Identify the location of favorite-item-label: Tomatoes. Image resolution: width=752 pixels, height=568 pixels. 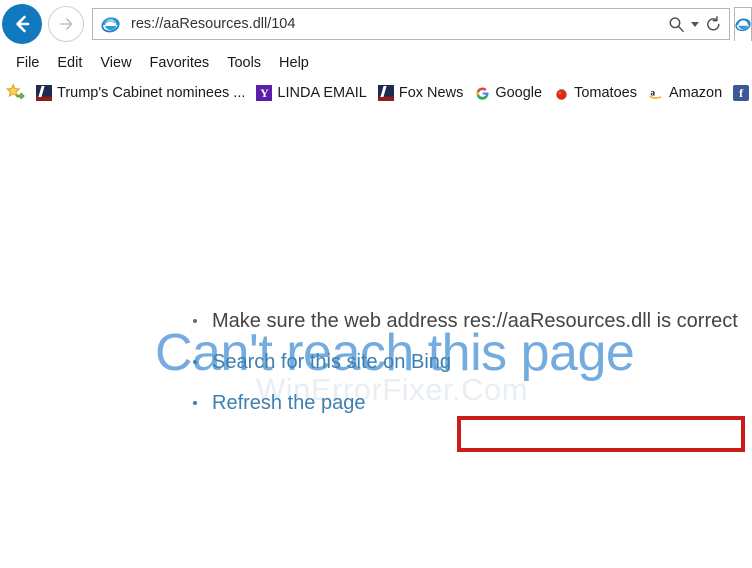
(605, 93).